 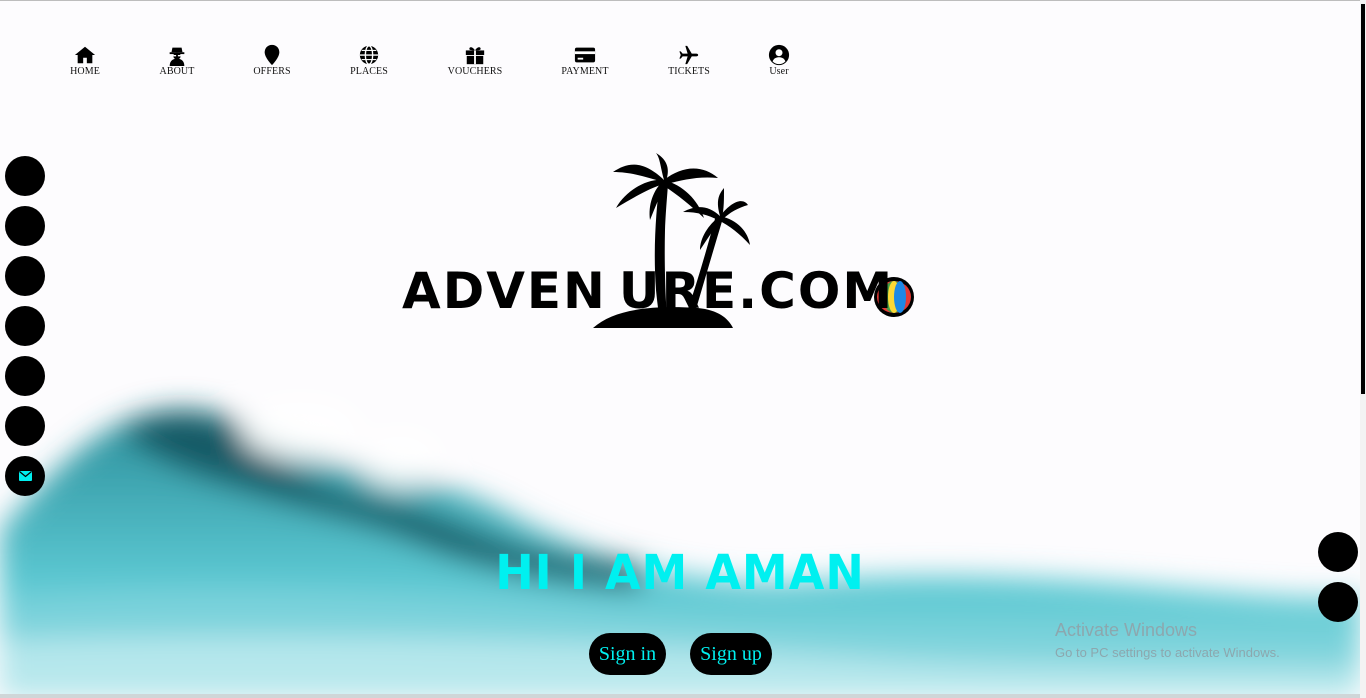 What do you see at coordinates (627, 654) in the screenshot?
I see `sign-in-button: Sign in` at bounding box center [627, 654].